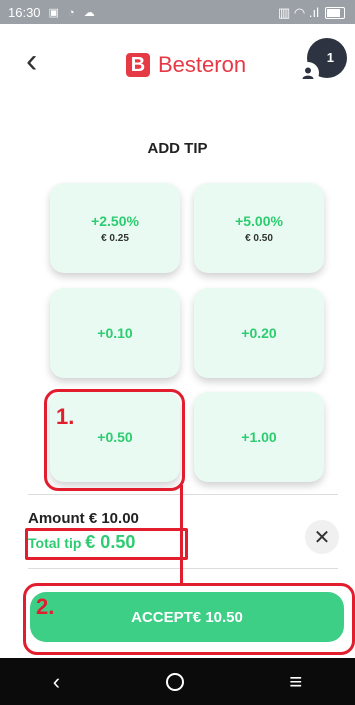 This screenshot has width=355, height=705. Describe the element at coordinates (65, 416) in the screenshot. I see `annotation-step-1: 1.` at that location.